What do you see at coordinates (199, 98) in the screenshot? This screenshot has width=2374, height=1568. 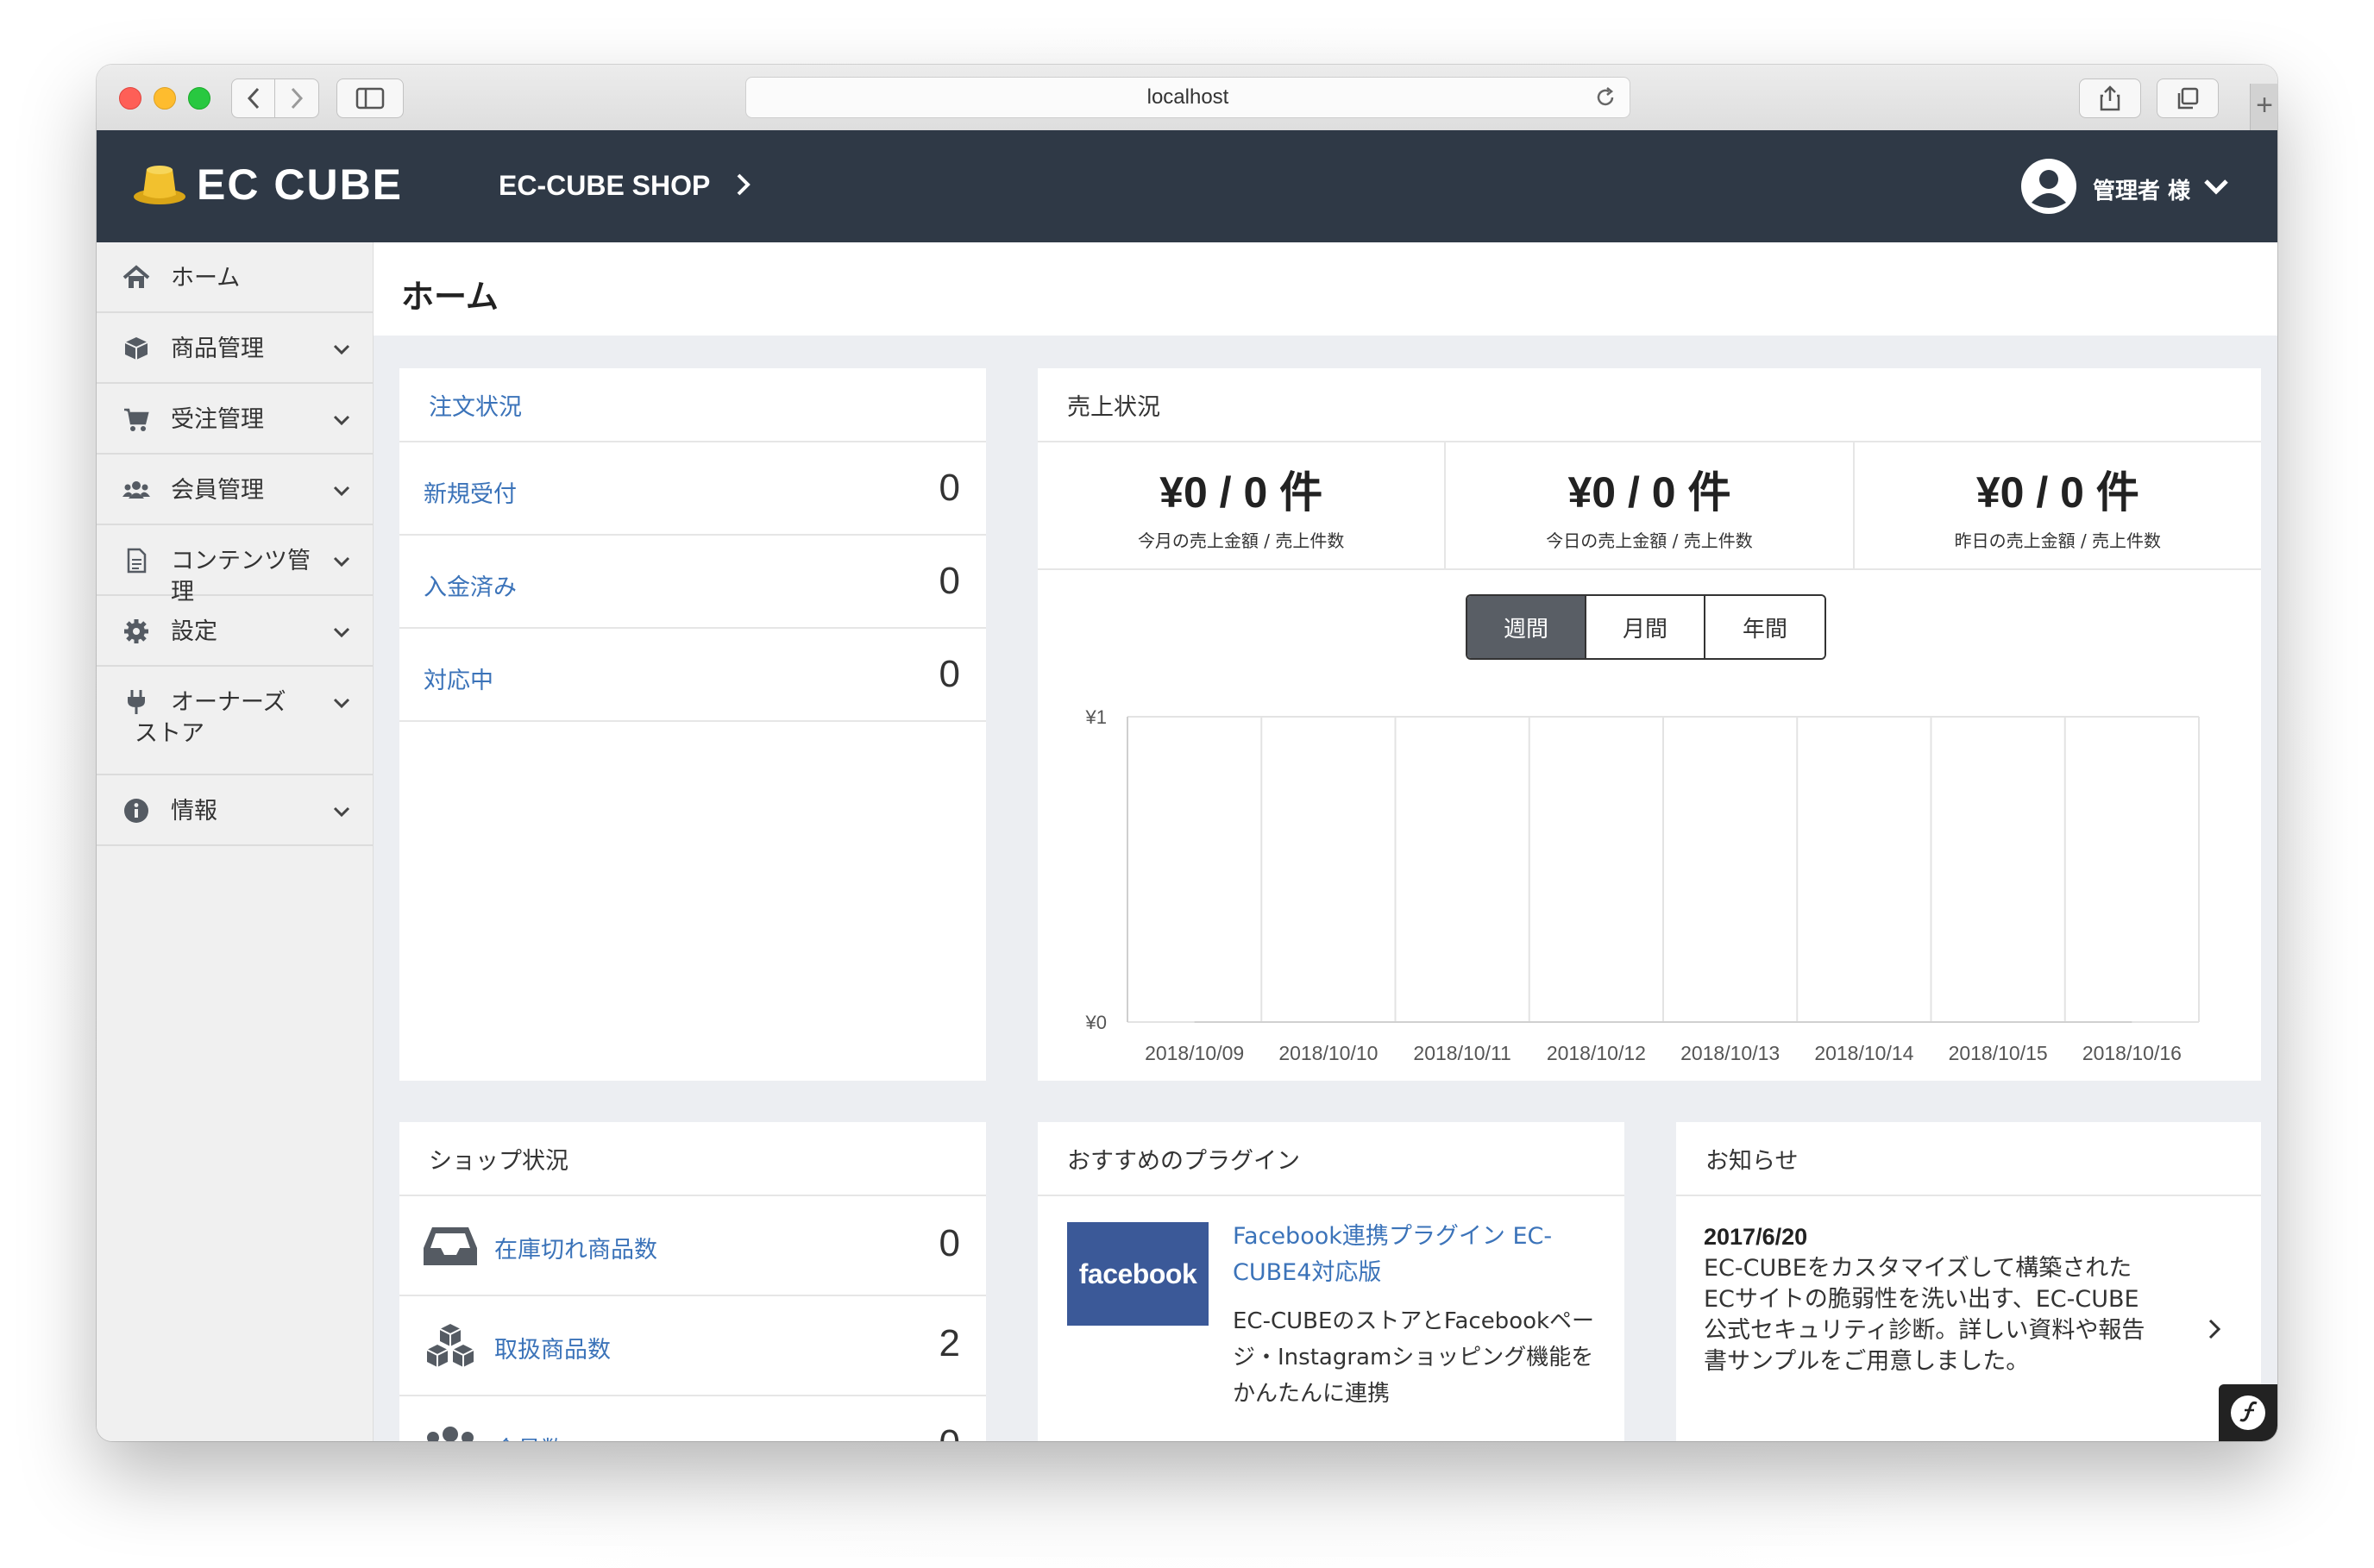 I see `zoom-window-button` at bounding box center [199, 98].